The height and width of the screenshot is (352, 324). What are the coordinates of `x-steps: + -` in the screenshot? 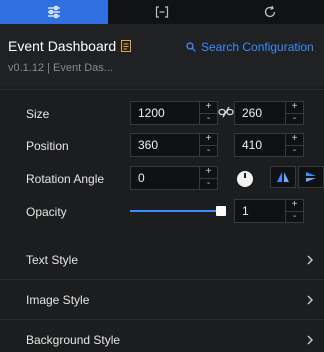 It's located at (208, 145).